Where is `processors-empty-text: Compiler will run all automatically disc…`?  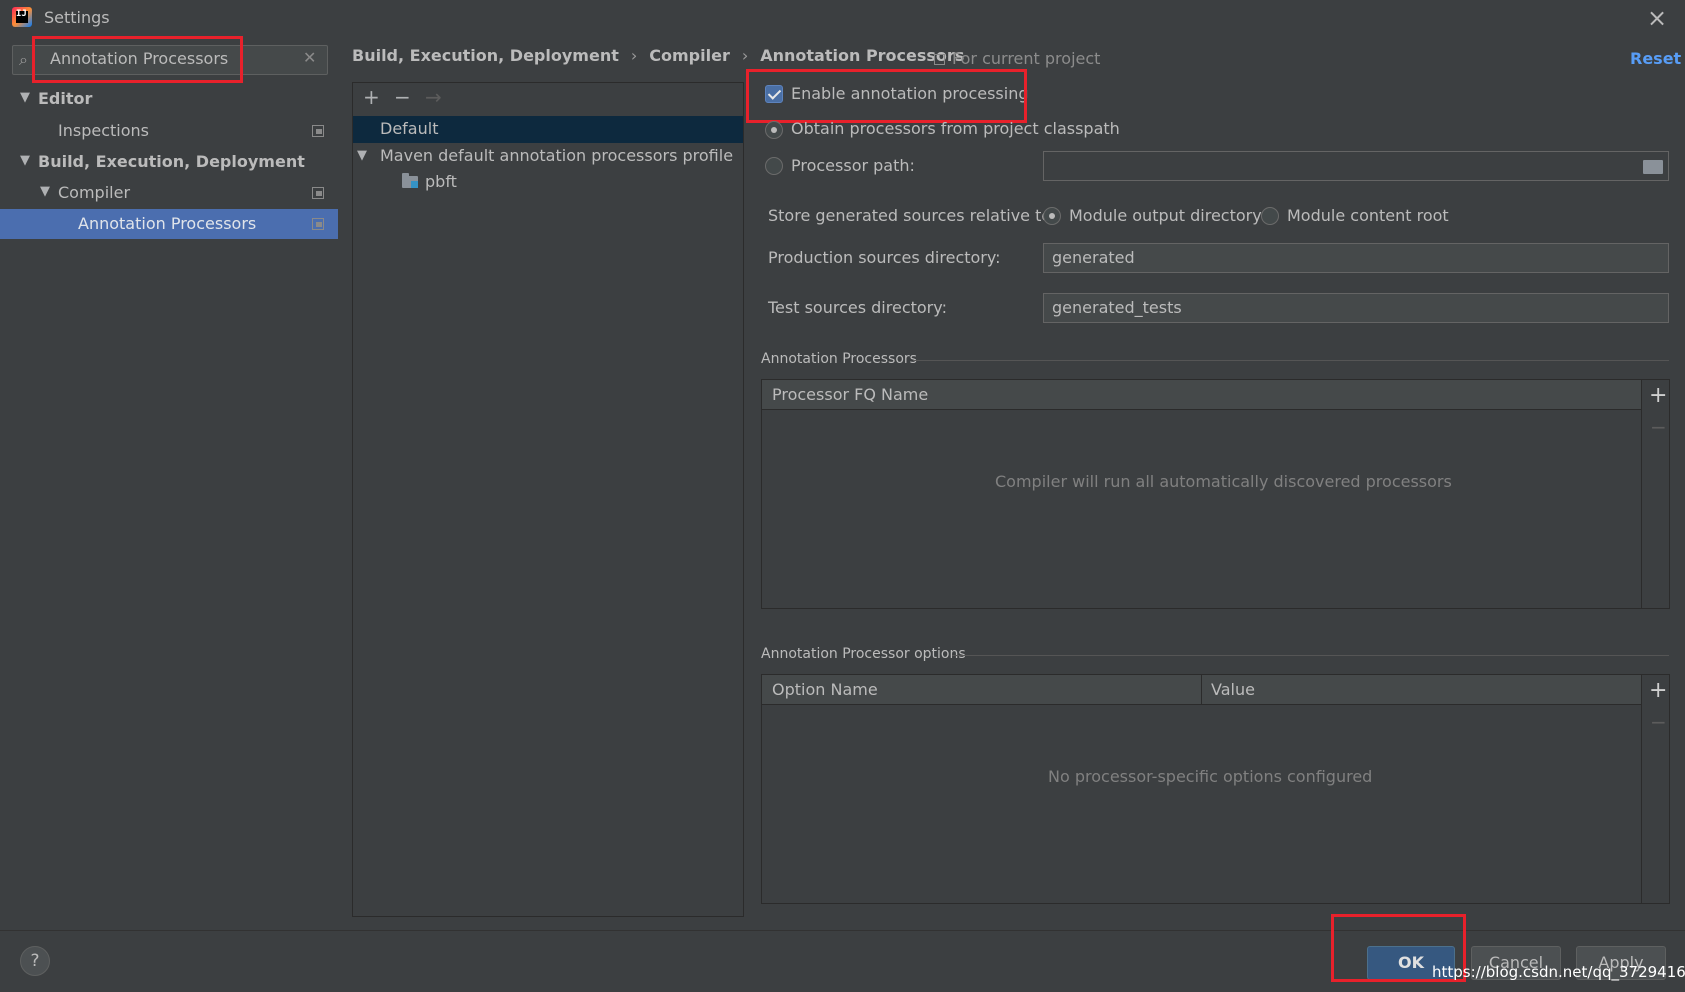 processors-empty-text: Compiler will run all automatically disc… is located at coordinates (1223, 481).